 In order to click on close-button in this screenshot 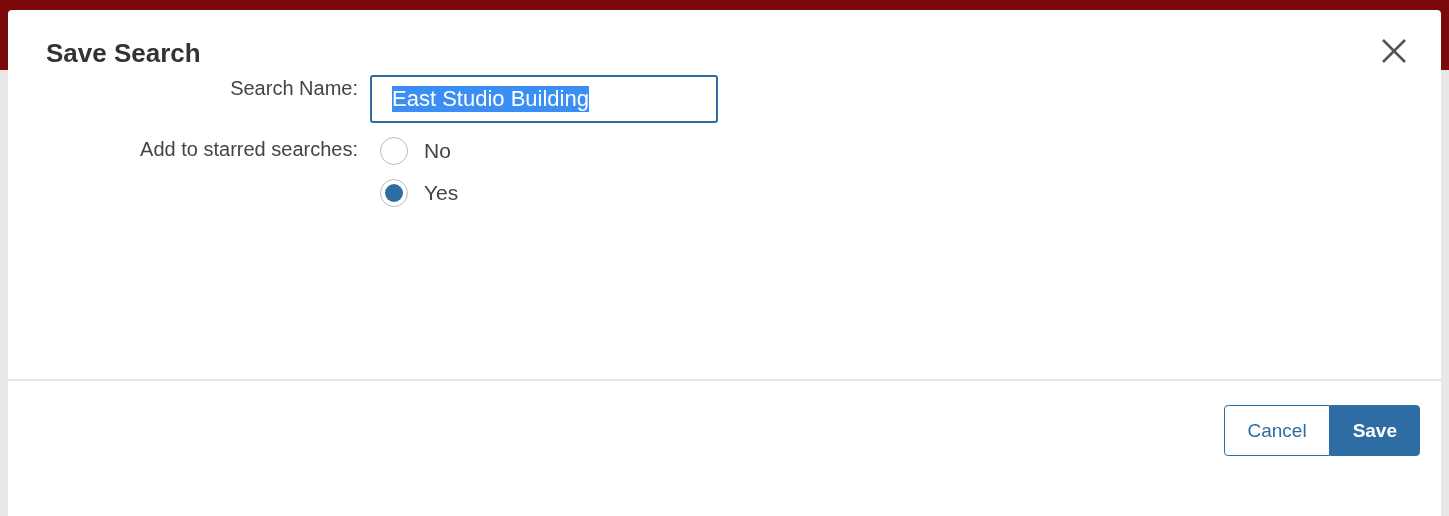, I will do `click(1394, 51)`.